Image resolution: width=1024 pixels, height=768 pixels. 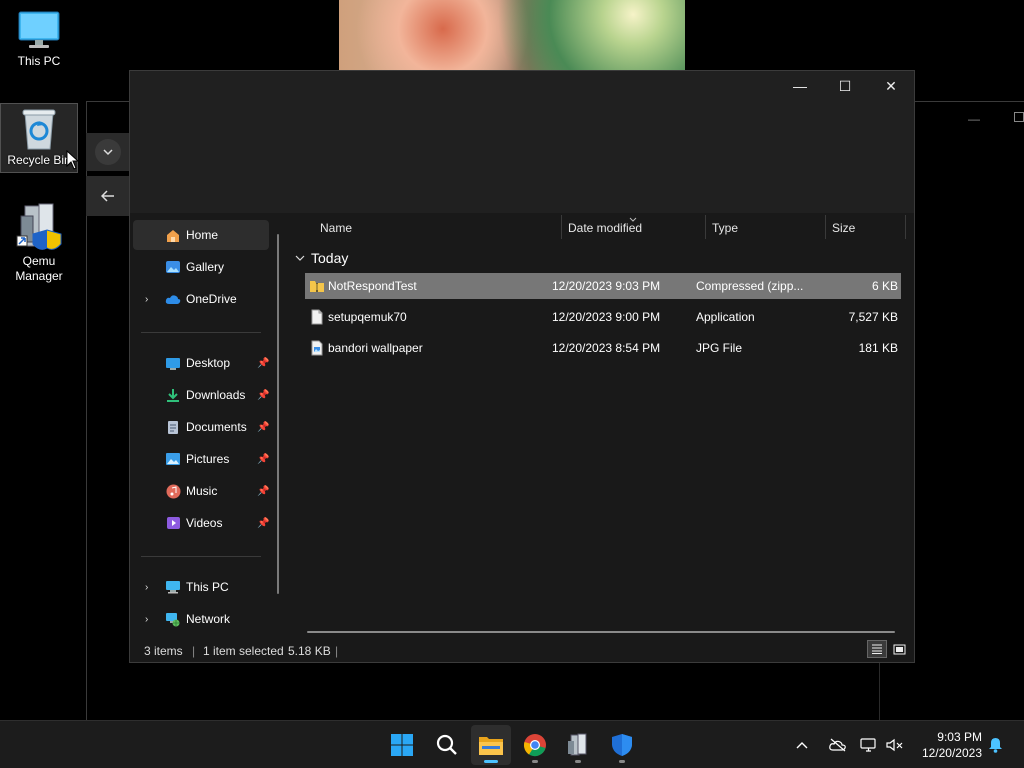 What do you see at coordinates (372, 286) in the screenshot?
I see `file-name: NotRespondTest` at bounding box center [372, 286].